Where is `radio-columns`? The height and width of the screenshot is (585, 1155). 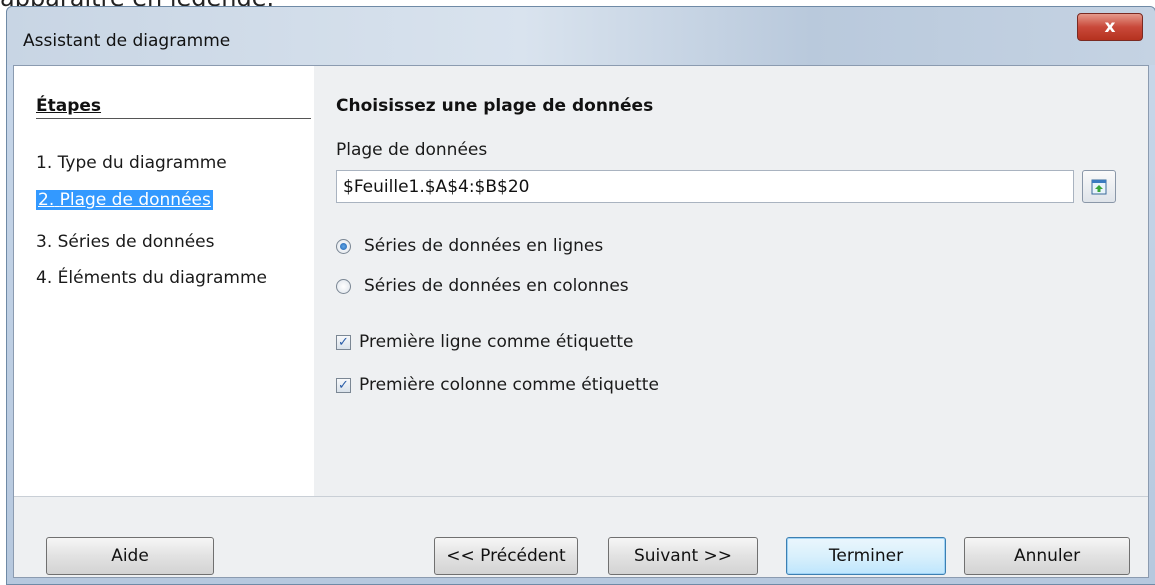
radio-columns is located at coordinates (343, 286).